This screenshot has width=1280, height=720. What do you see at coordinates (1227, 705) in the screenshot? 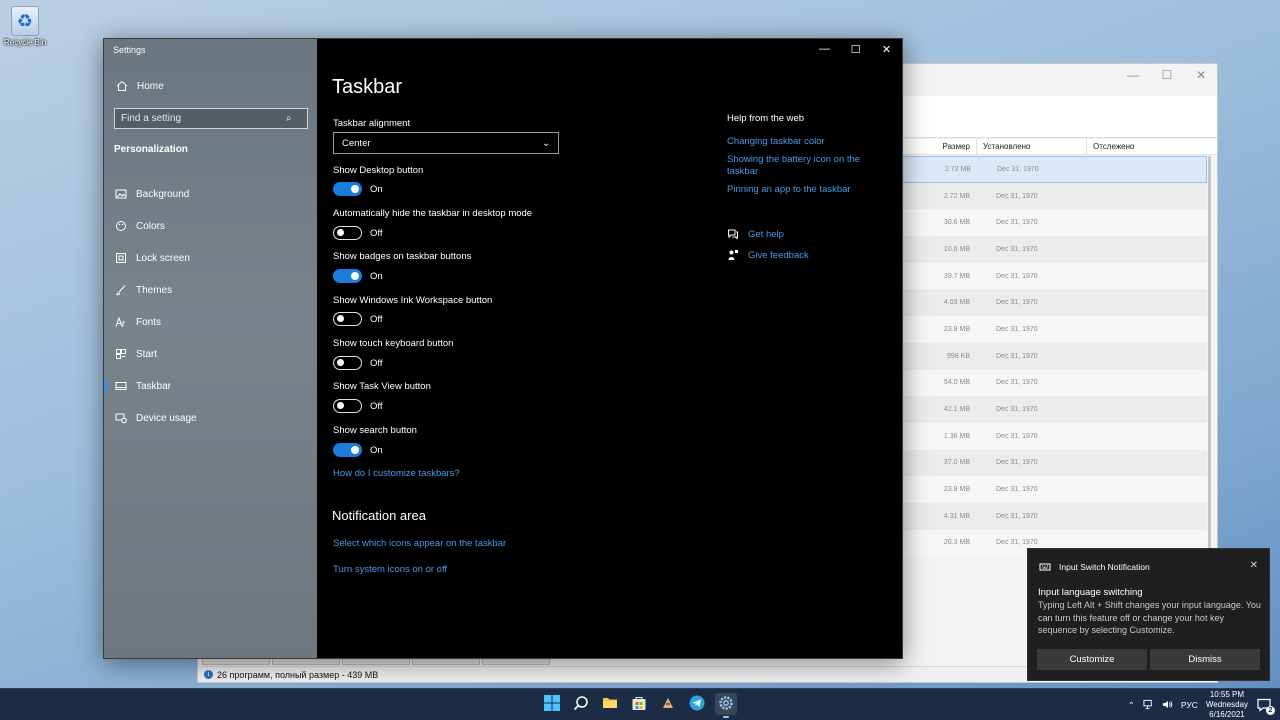
I see `clock: 10:55 PM Wednesday 6/16/2021` at bounding box center [1227, 705].